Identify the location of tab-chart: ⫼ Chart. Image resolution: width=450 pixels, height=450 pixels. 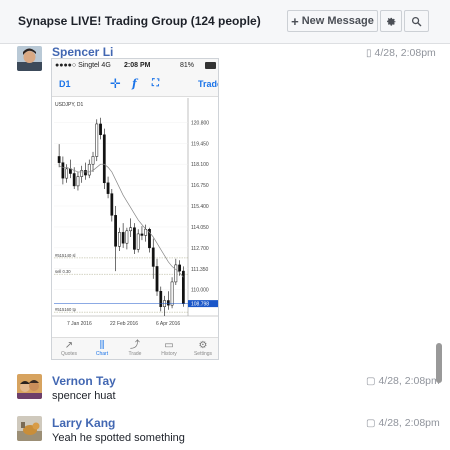
(102, 348).